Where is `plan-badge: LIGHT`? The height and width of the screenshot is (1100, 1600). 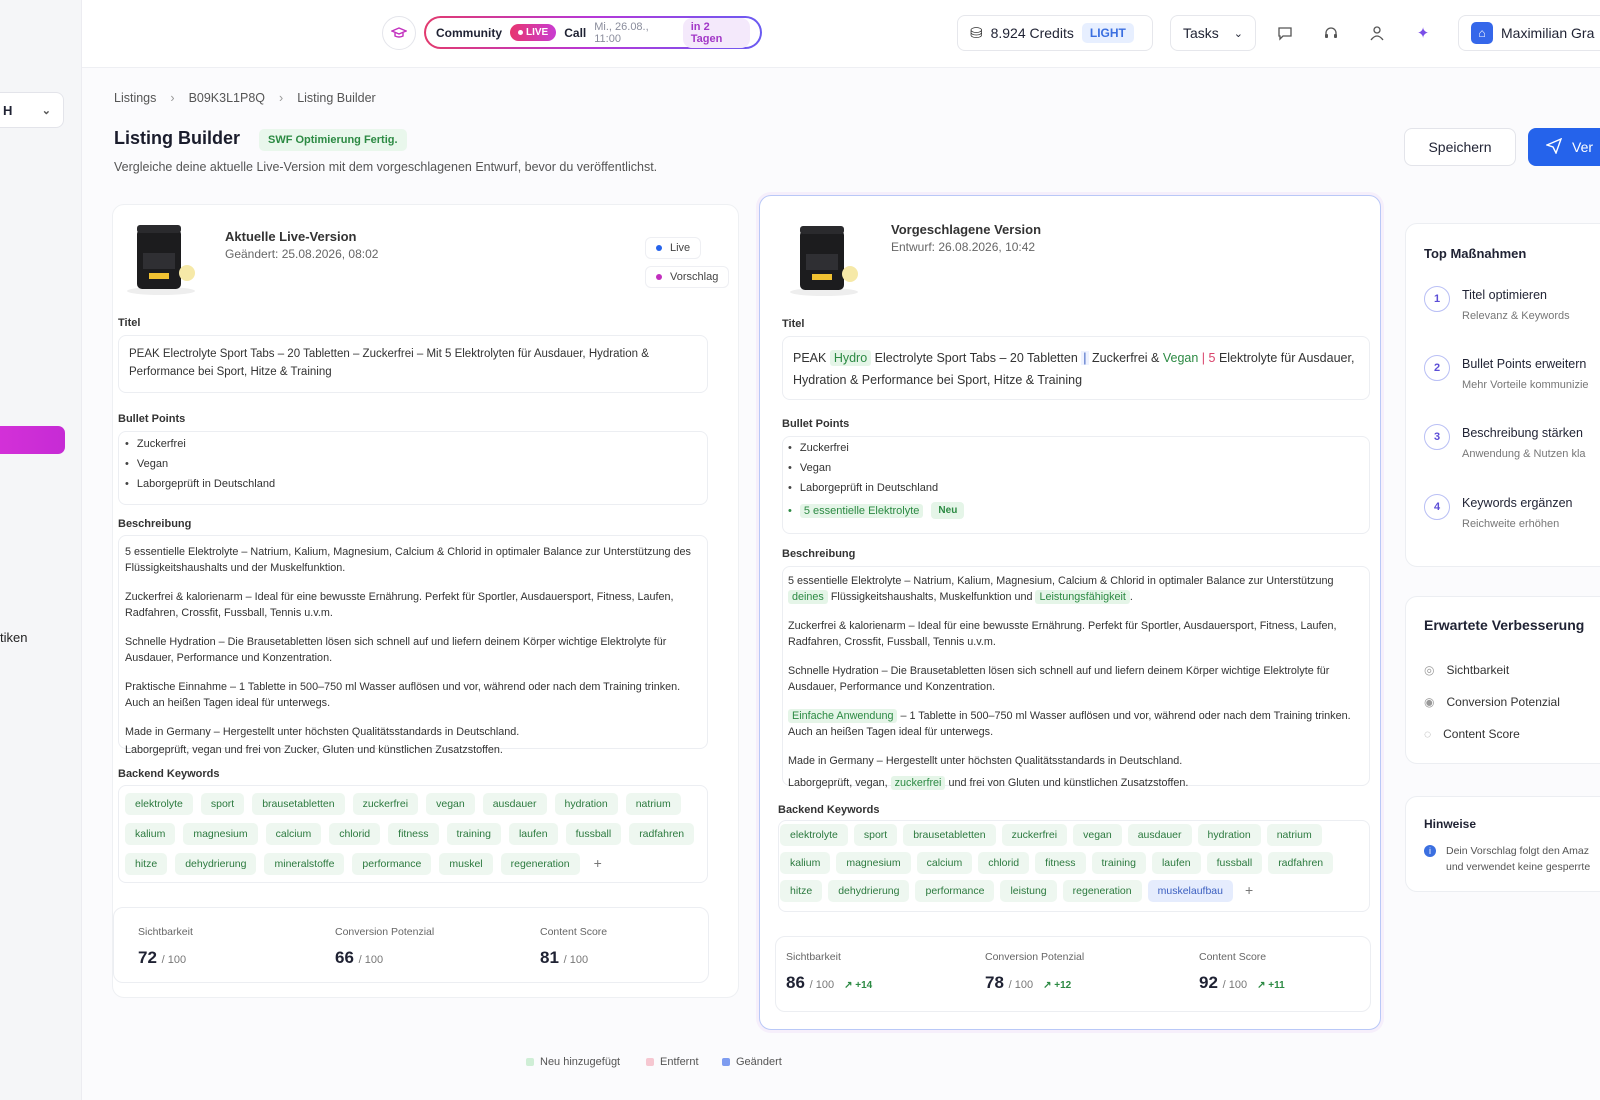 plan-badge: LIGHT is located at coordinates (1107, 33).